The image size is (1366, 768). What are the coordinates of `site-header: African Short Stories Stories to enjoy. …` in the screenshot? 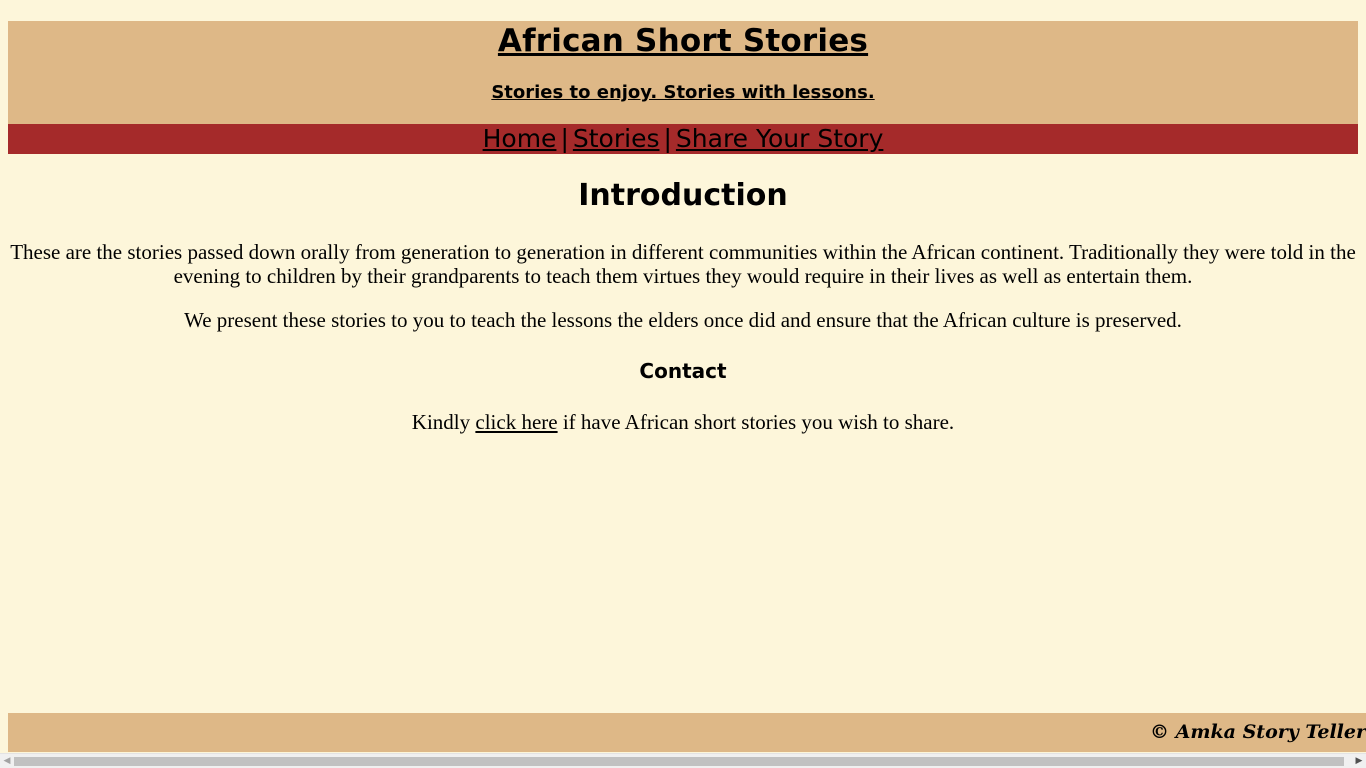 It's located at (683, 72).